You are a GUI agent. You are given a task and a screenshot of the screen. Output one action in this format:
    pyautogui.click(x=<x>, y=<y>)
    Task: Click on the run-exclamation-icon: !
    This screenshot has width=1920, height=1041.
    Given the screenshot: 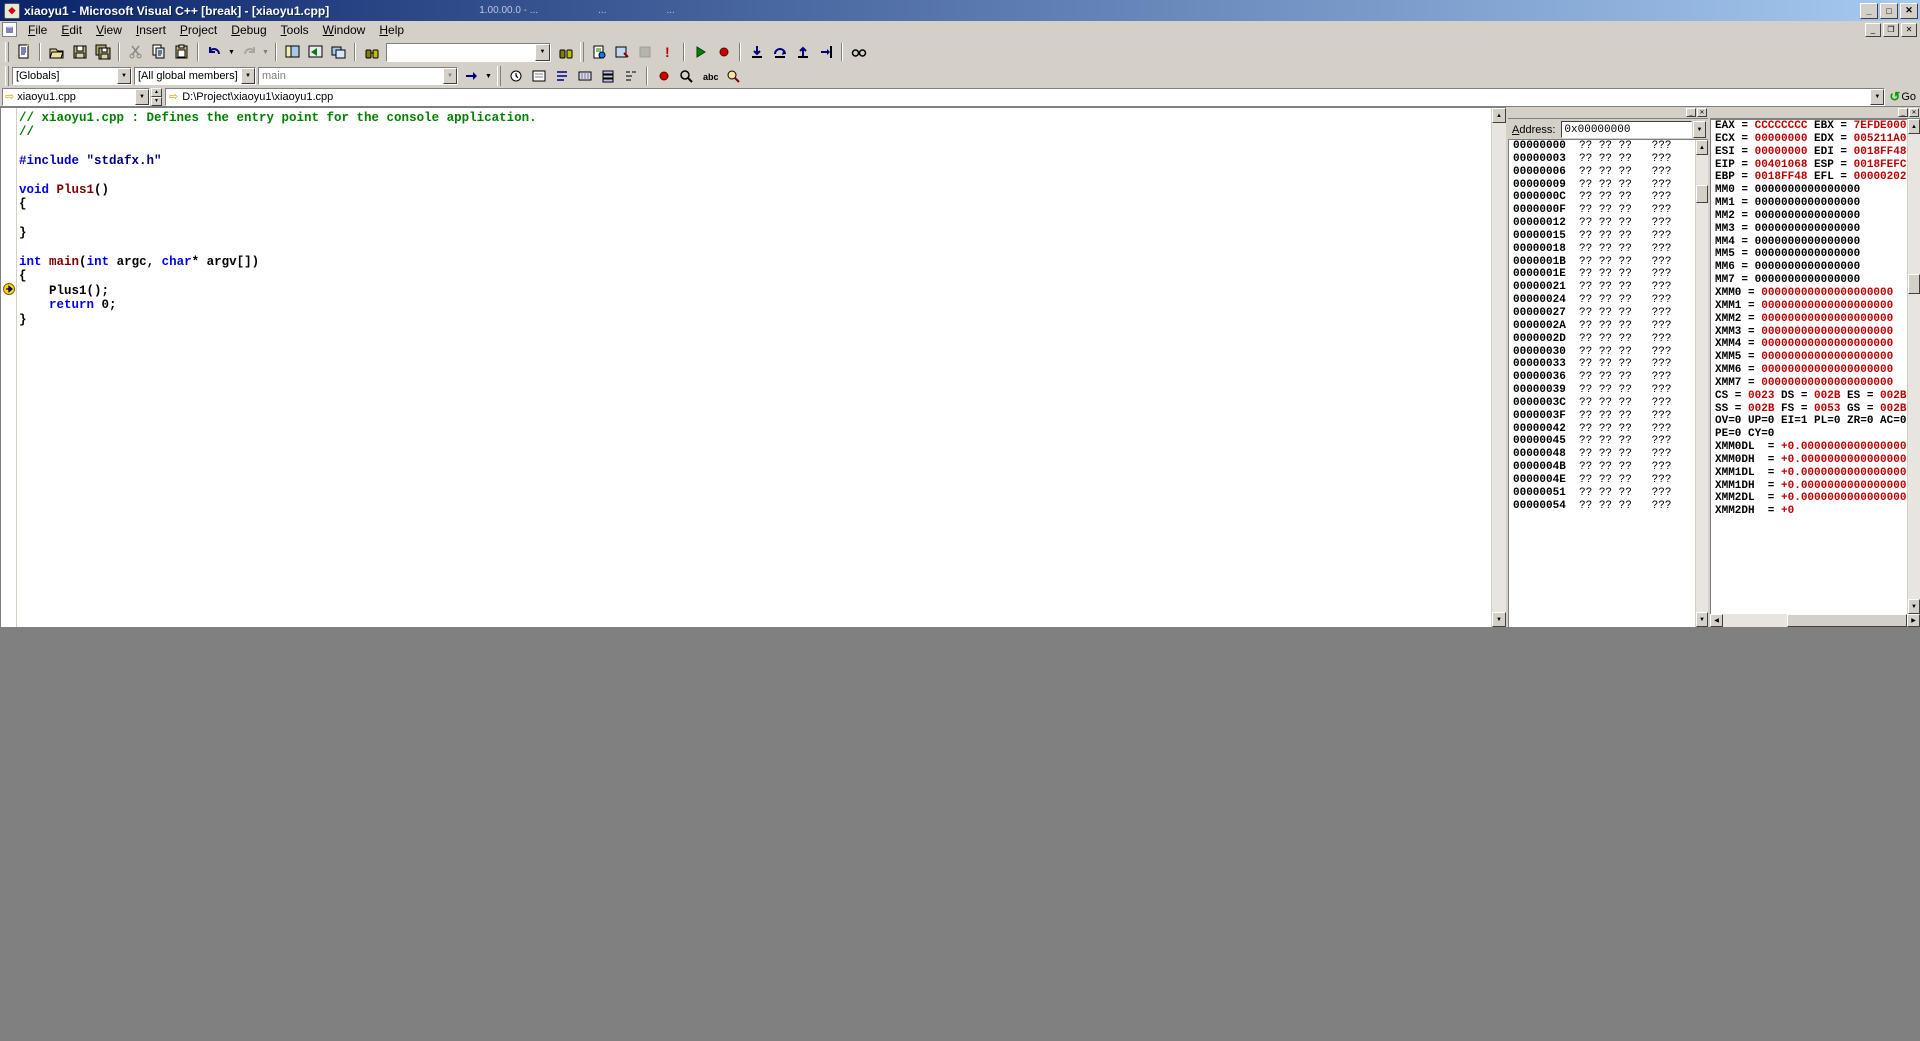 What is the action you would take?
    pyautogui.click(x=667, y=52)
    